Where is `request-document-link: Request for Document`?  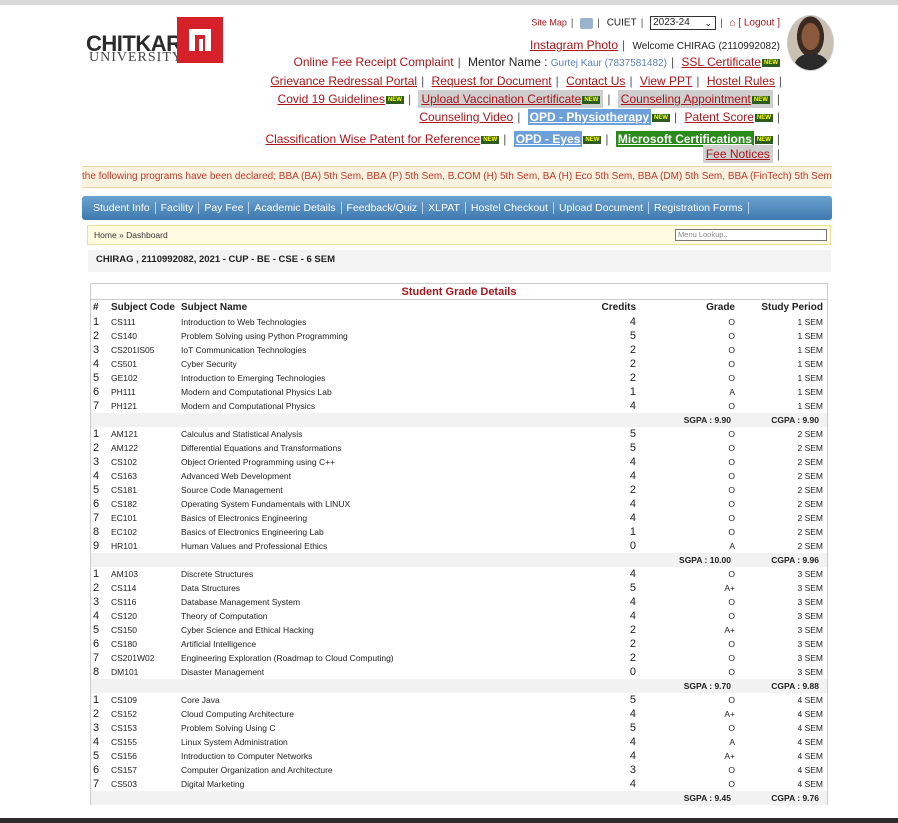
request-document-link: Request for Document is located at coordinates (492, 81).